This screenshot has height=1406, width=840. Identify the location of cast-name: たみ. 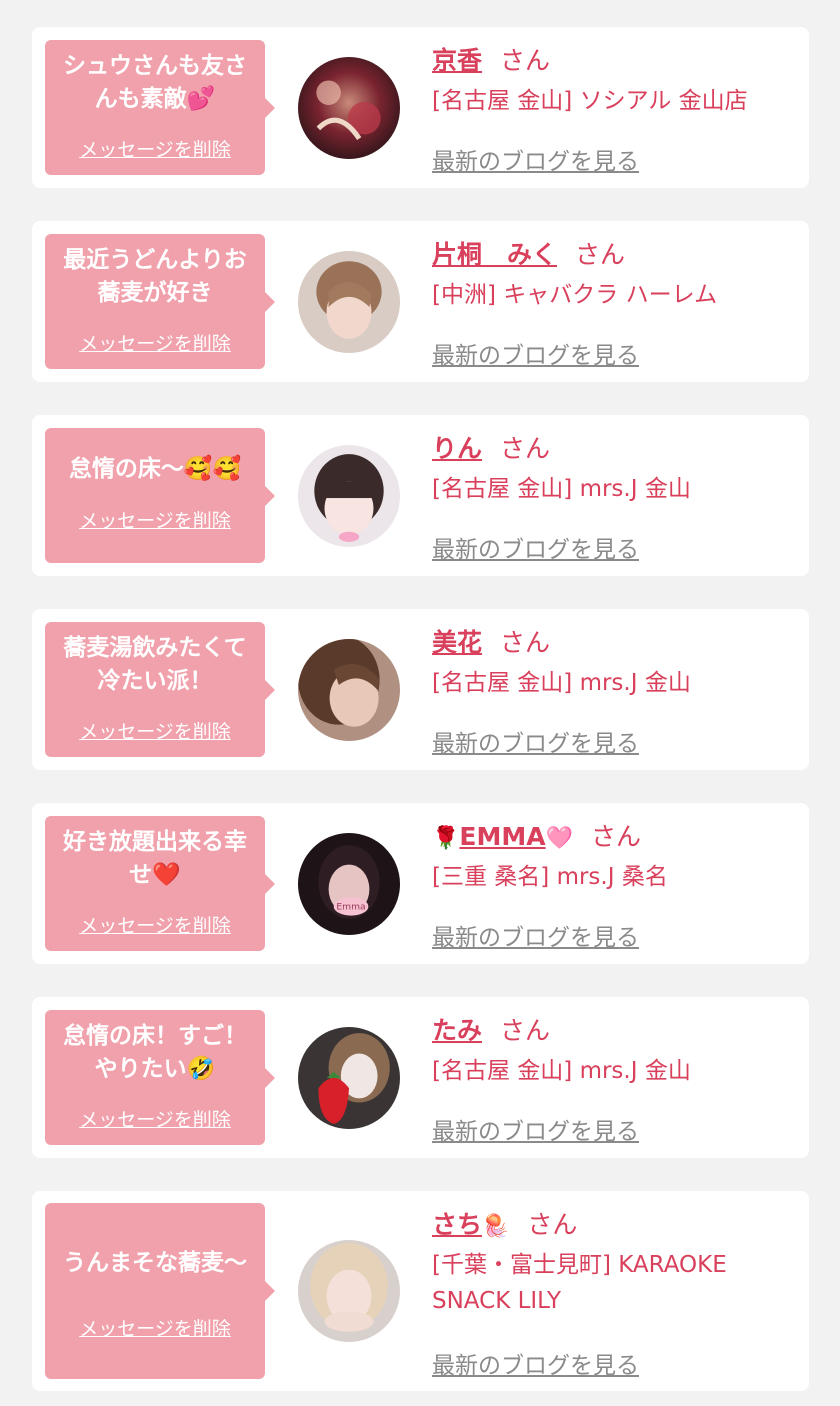
(457, 1030).